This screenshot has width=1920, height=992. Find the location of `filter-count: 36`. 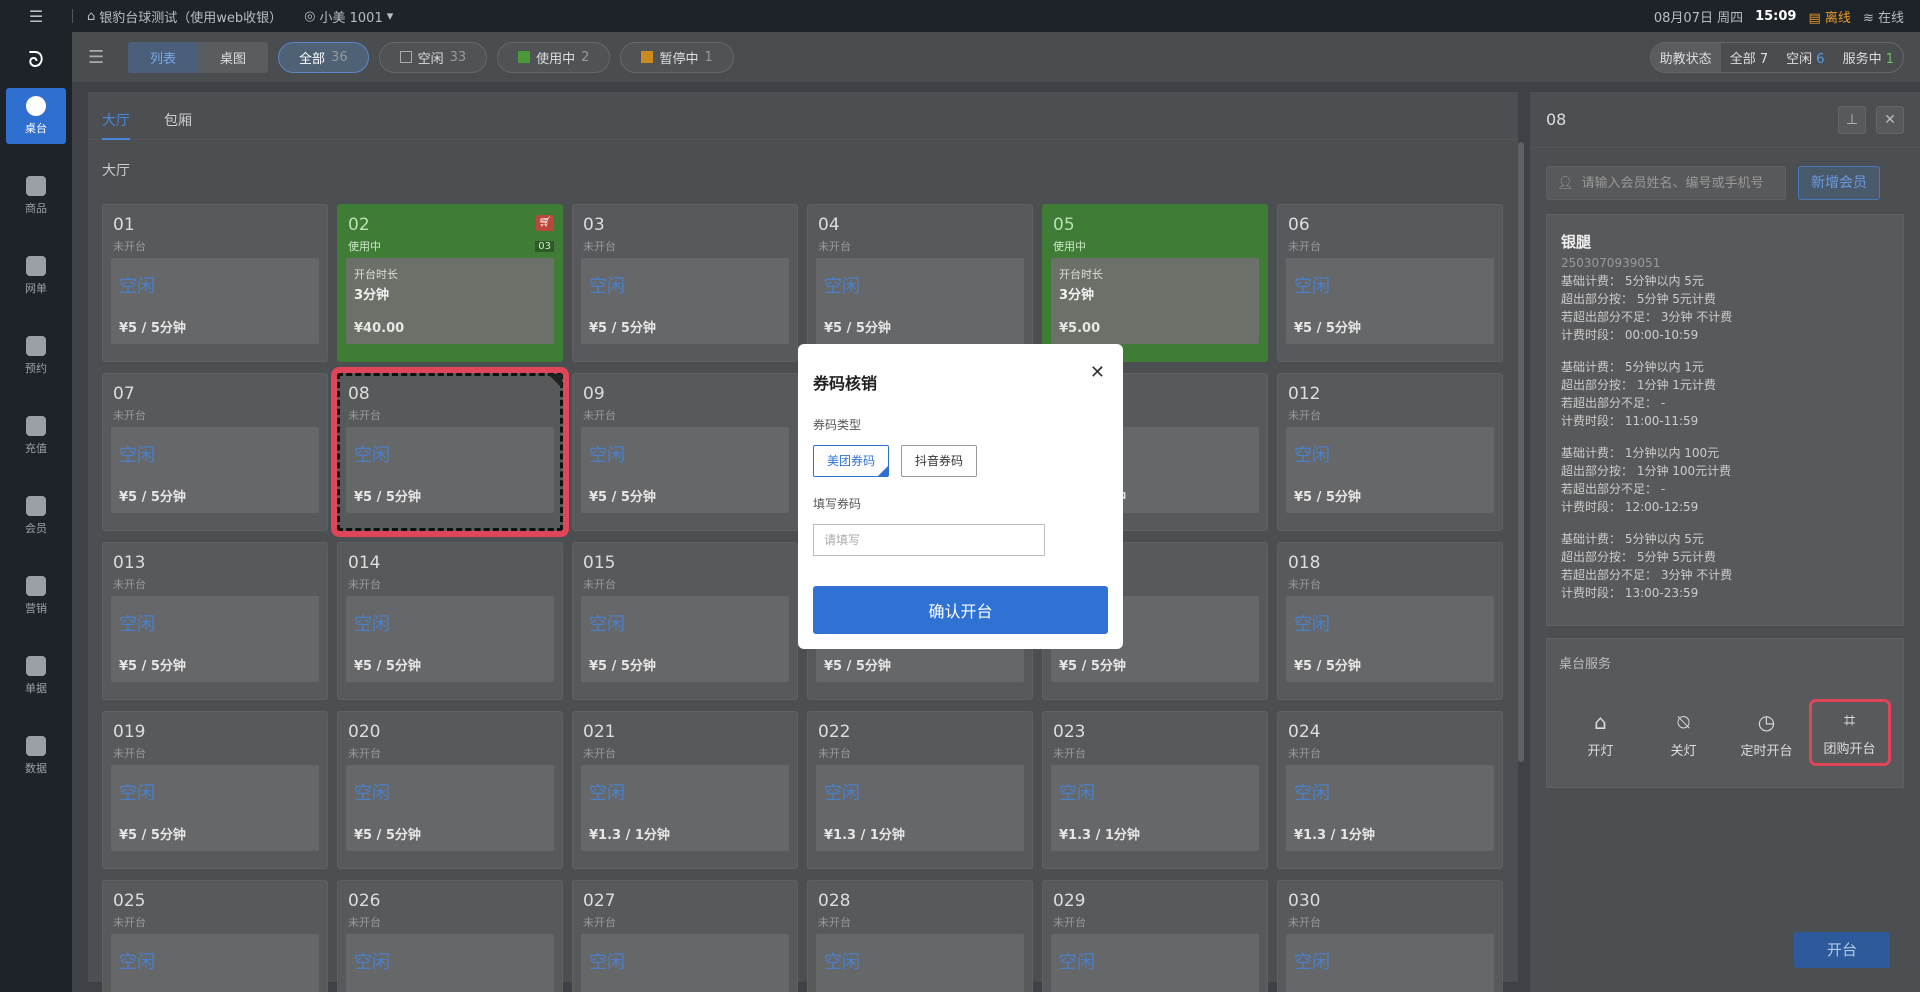

filter-count: 36 is located at coordinates (339, 57).